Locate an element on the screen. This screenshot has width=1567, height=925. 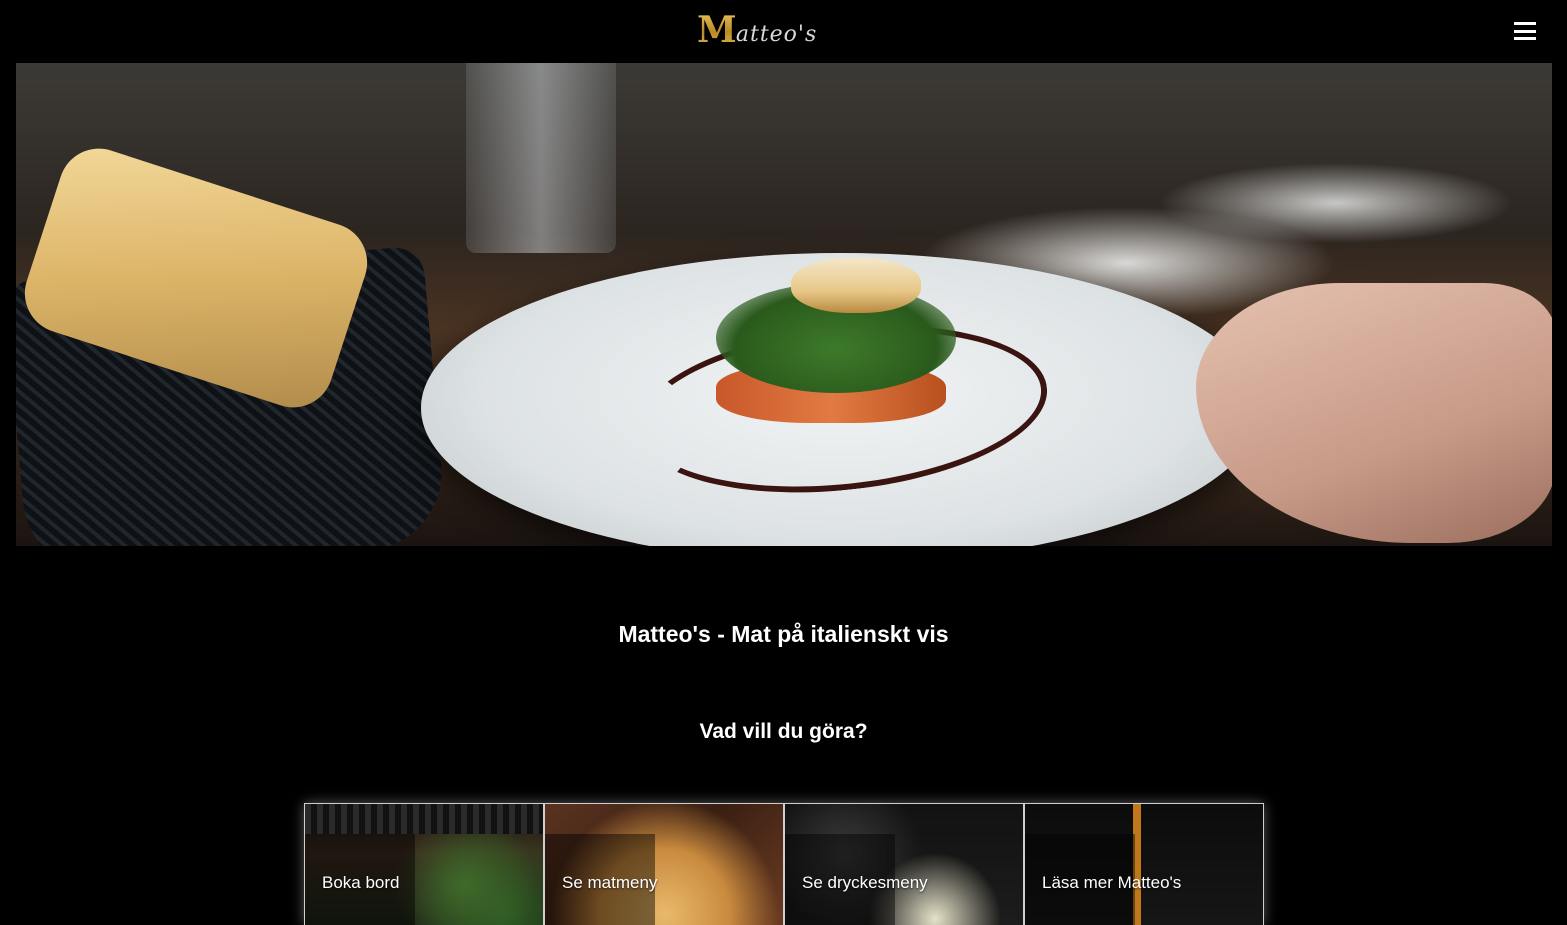
tile-about: Läsa mer Matteo's is located at coordinates (1144, 864).